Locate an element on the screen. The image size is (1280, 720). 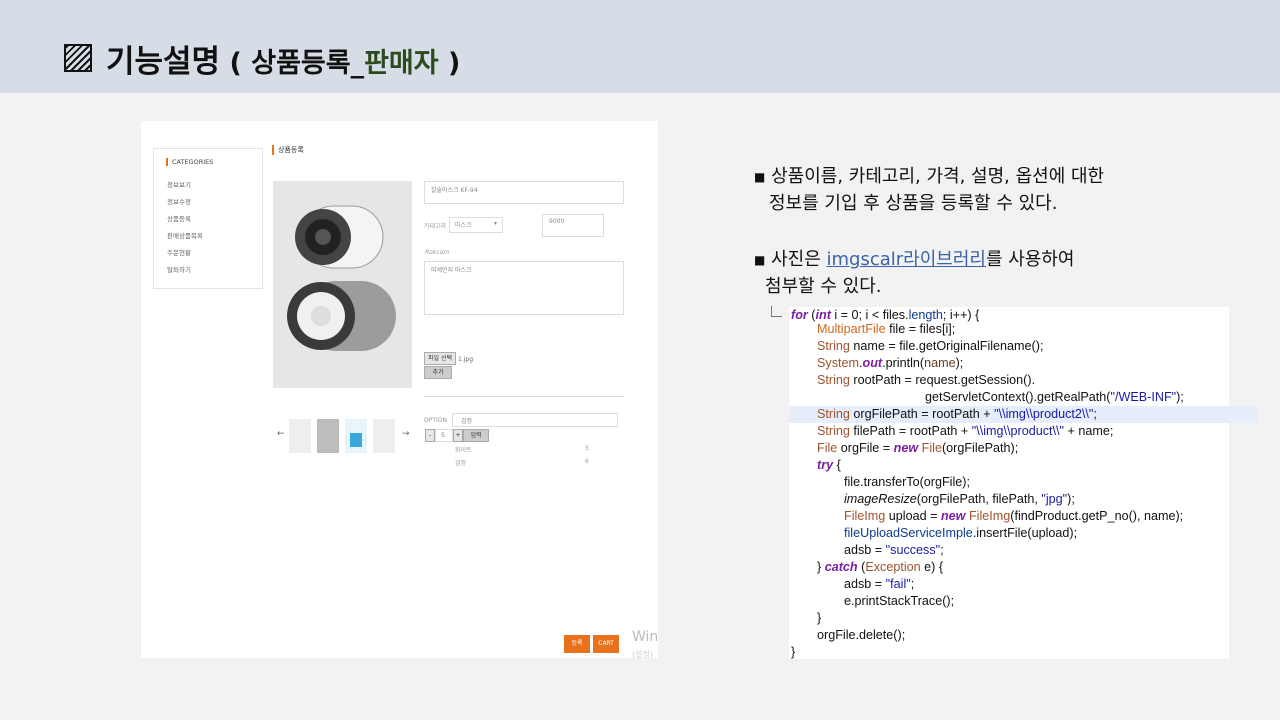
chevron-down-icon: ▾ is located at coordinates (495, 223).